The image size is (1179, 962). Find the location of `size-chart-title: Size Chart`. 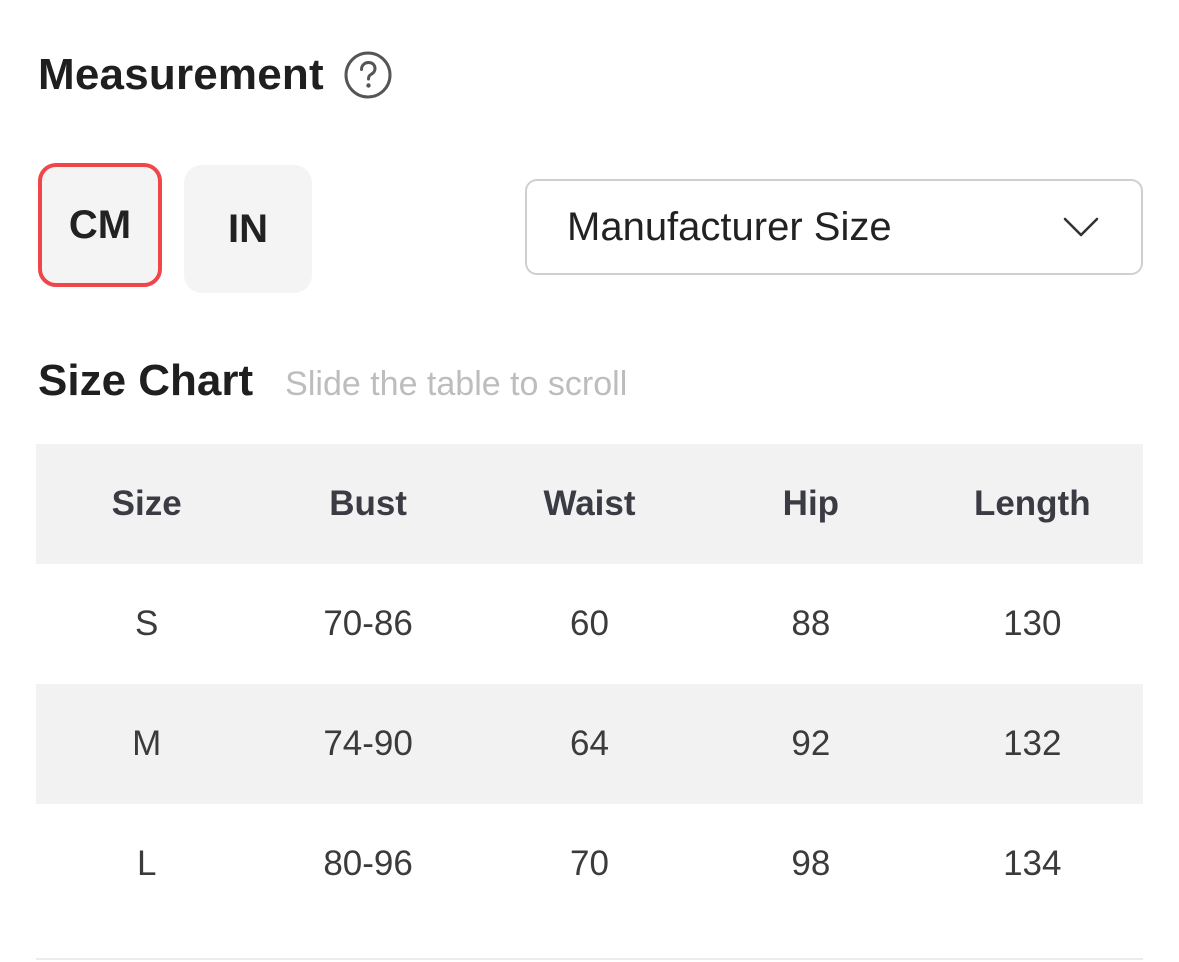

size-chart-title: Size Chart is located at coordinates (146, 380).